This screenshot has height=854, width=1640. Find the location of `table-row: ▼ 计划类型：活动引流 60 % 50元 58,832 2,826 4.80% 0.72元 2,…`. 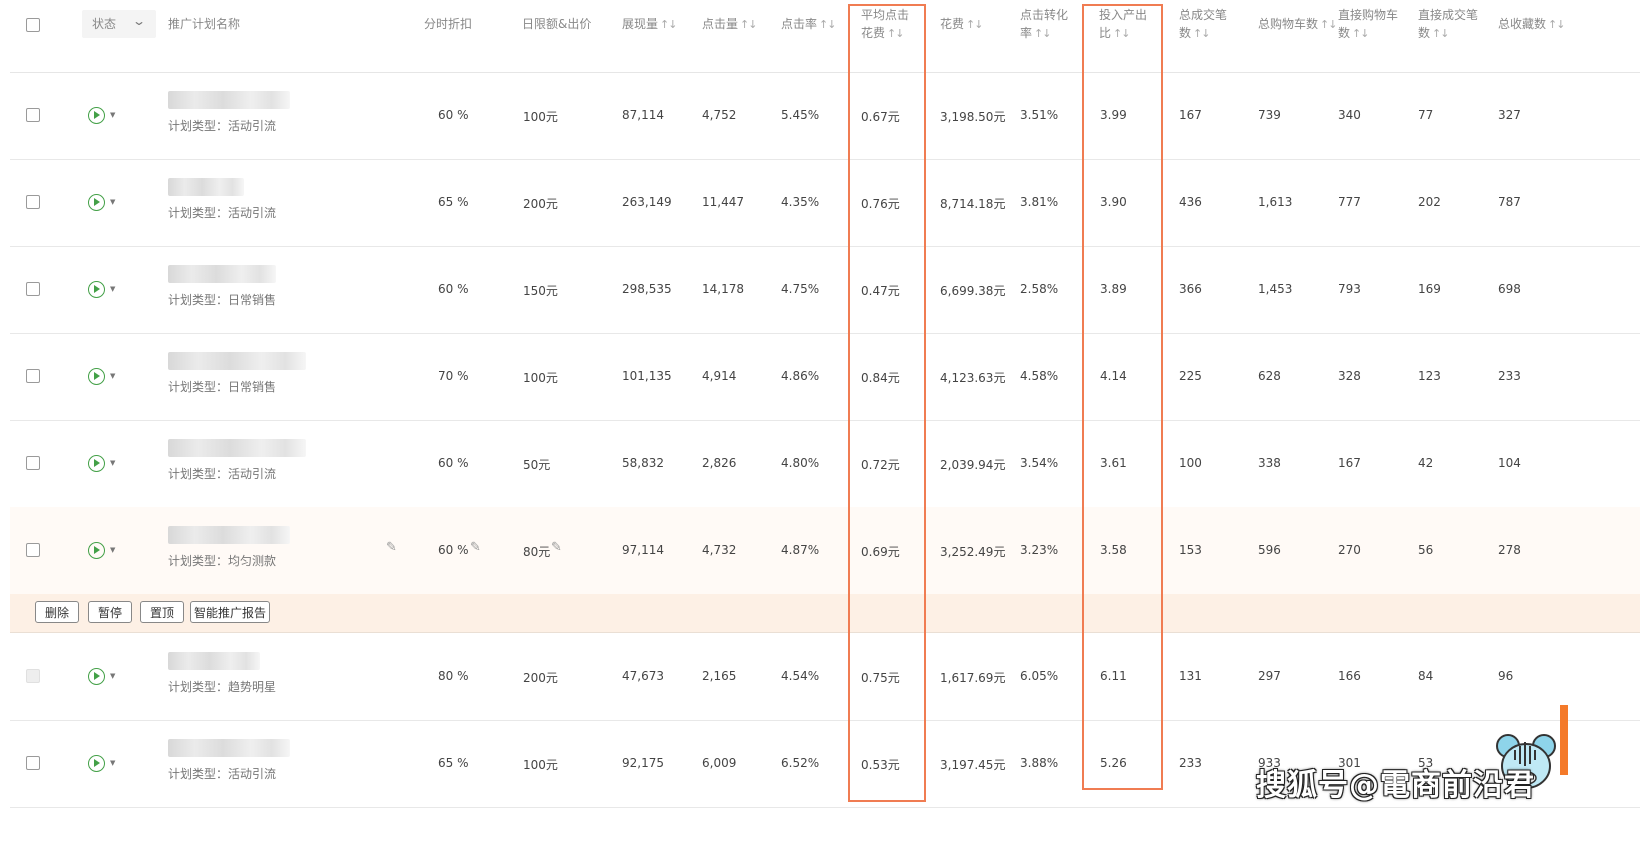

table-row: ▼ 计划类型：活动引流 60 % 50元 58,832 2,826 4.80% 0.72元 2,… is located at coordinates (825, 464).